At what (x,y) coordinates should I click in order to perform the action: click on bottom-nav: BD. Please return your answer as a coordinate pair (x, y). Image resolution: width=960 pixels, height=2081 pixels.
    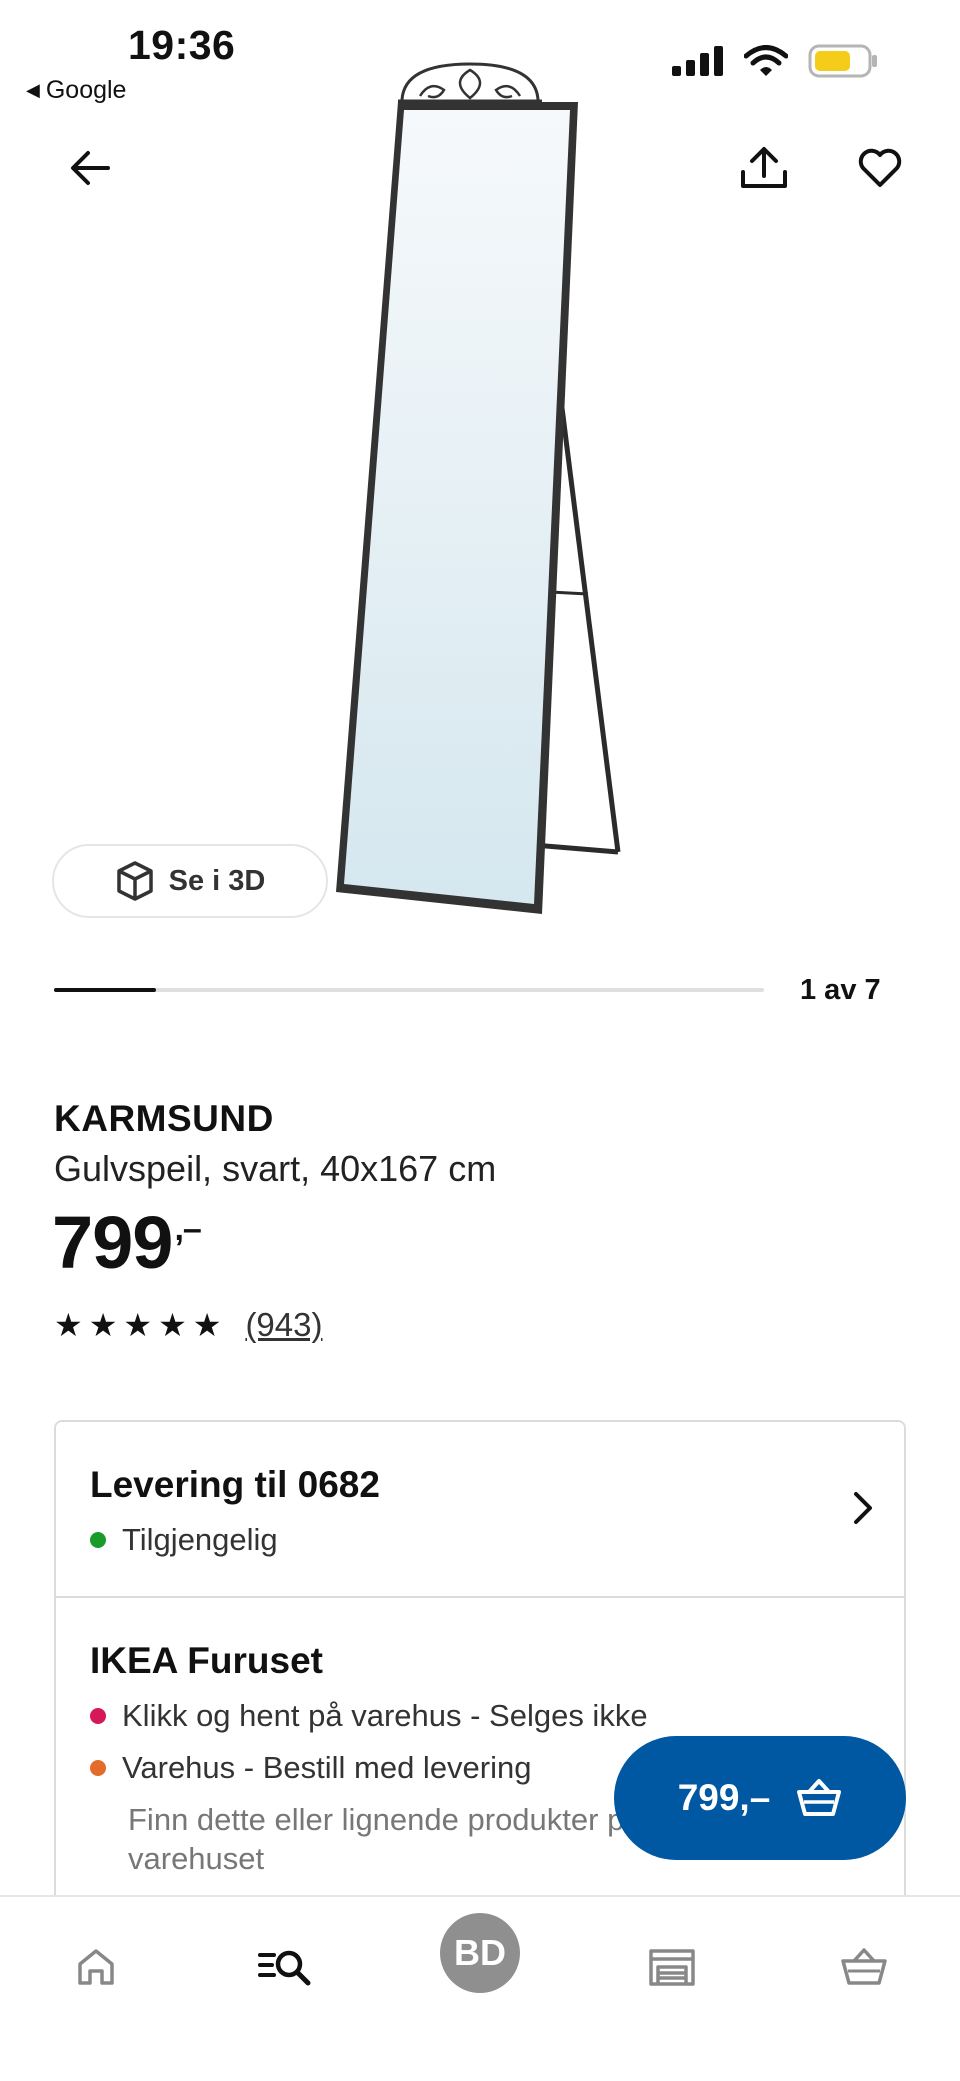
    Looking at the image, I should click on (480, 1988).